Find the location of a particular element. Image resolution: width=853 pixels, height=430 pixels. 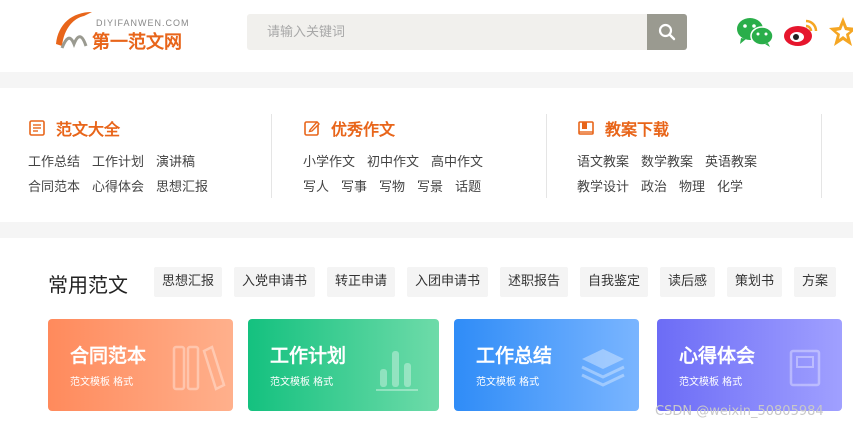

category-link: 工作总结 is located at coordinates (54, 162).